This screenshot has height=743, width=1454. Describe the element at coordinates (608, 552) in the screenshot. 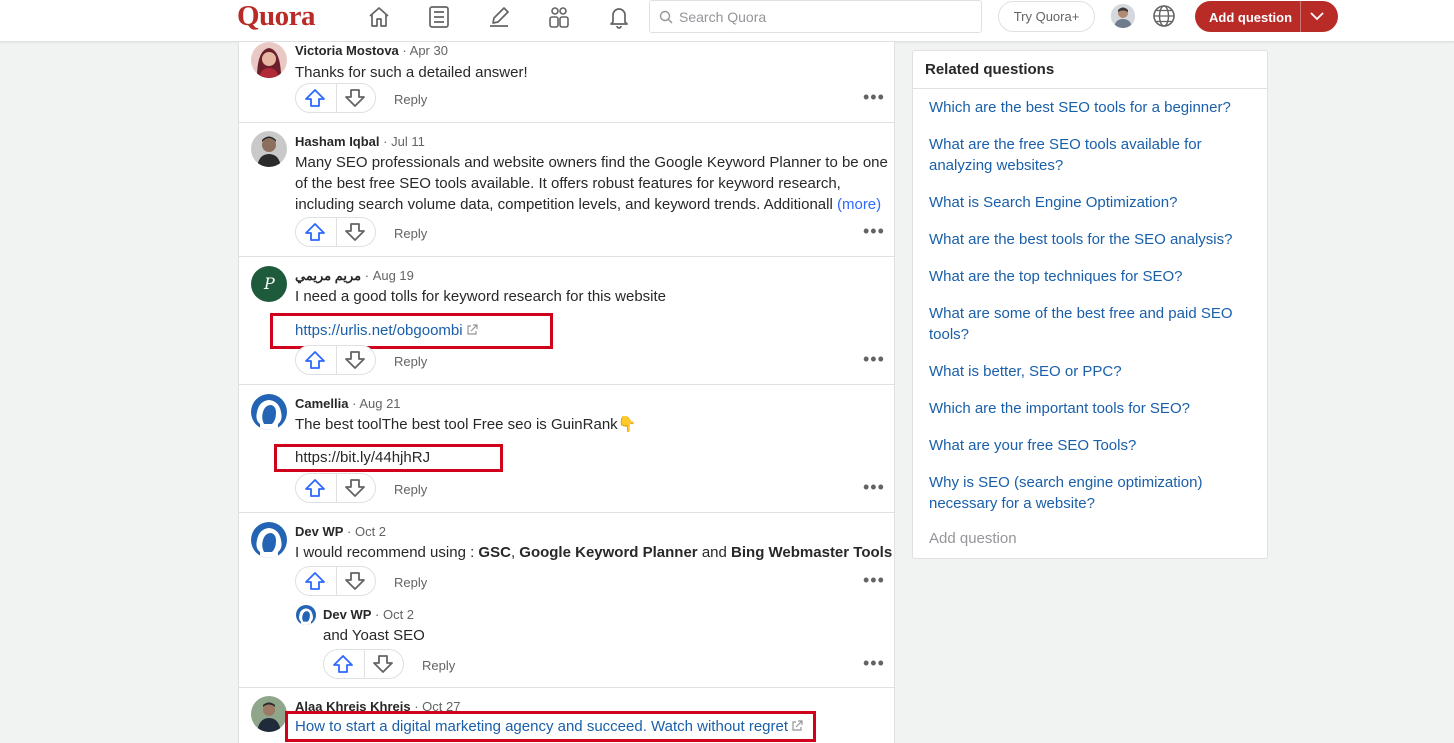

I see `comment-text-bold: Google Keyword Planner` at that location.